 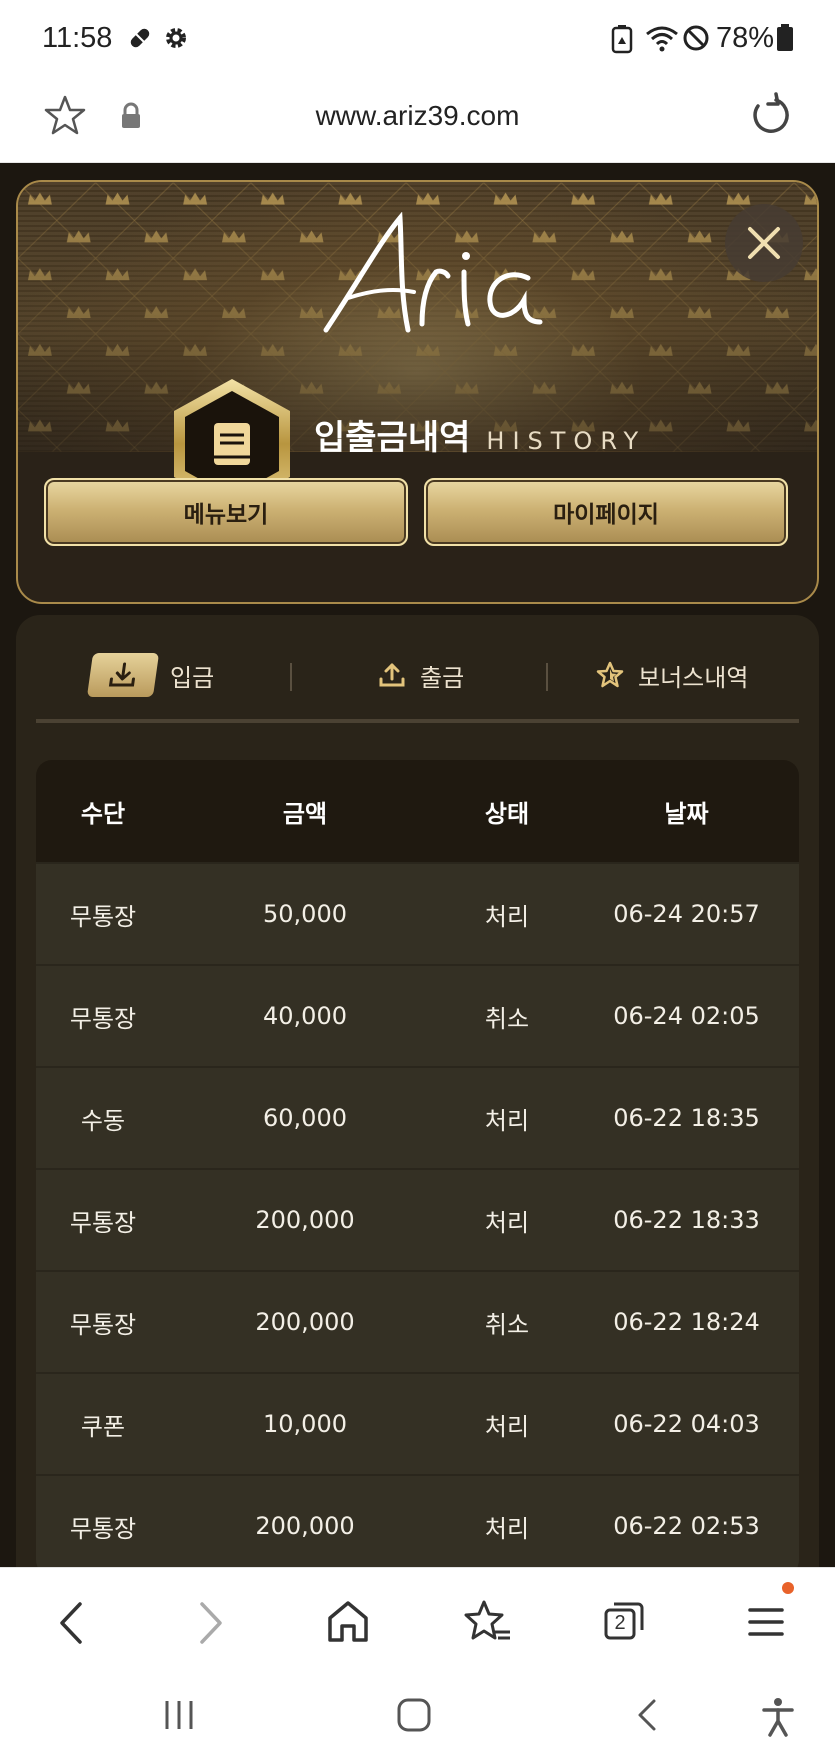 What do you see at coordinates (417, 116) in the screenshot?
I see `url-text: www.ariz39.com` at bounding box center [417, 116].